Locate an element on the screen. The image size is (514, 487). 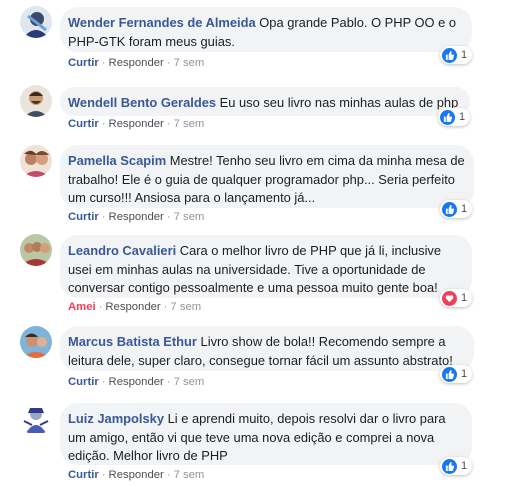
comment-author: Luiz Jampolsky is located at coordinates (116, 418).